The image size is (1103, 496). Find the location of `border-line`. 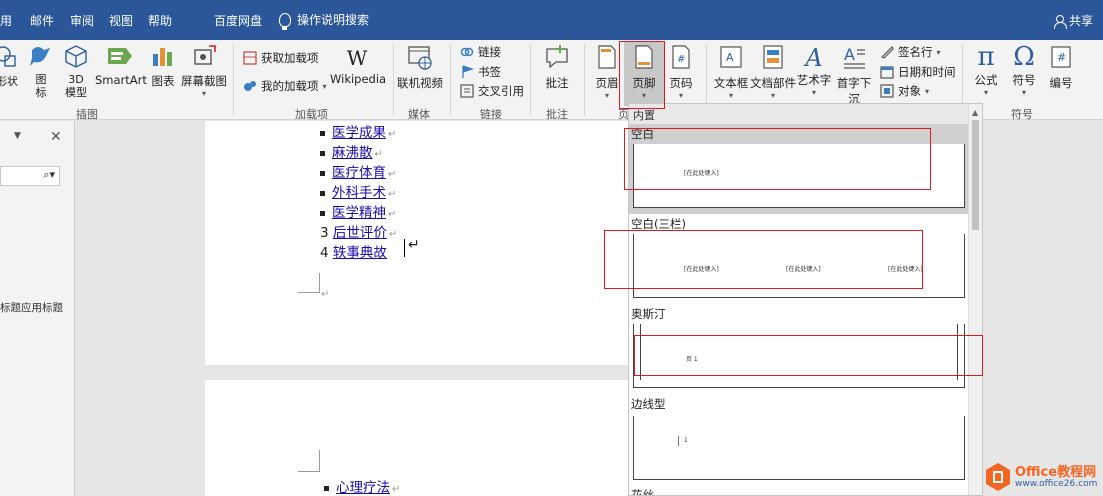

border-line is located at coordinates (640, 352).